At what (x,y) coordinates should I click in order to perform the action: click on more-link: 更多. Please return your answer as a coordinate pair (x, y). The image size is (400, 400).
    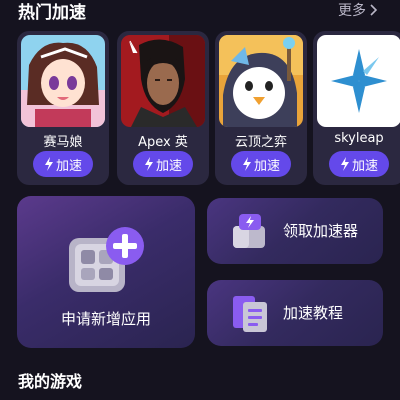
    Looking at the image, I should click on (358, 10).